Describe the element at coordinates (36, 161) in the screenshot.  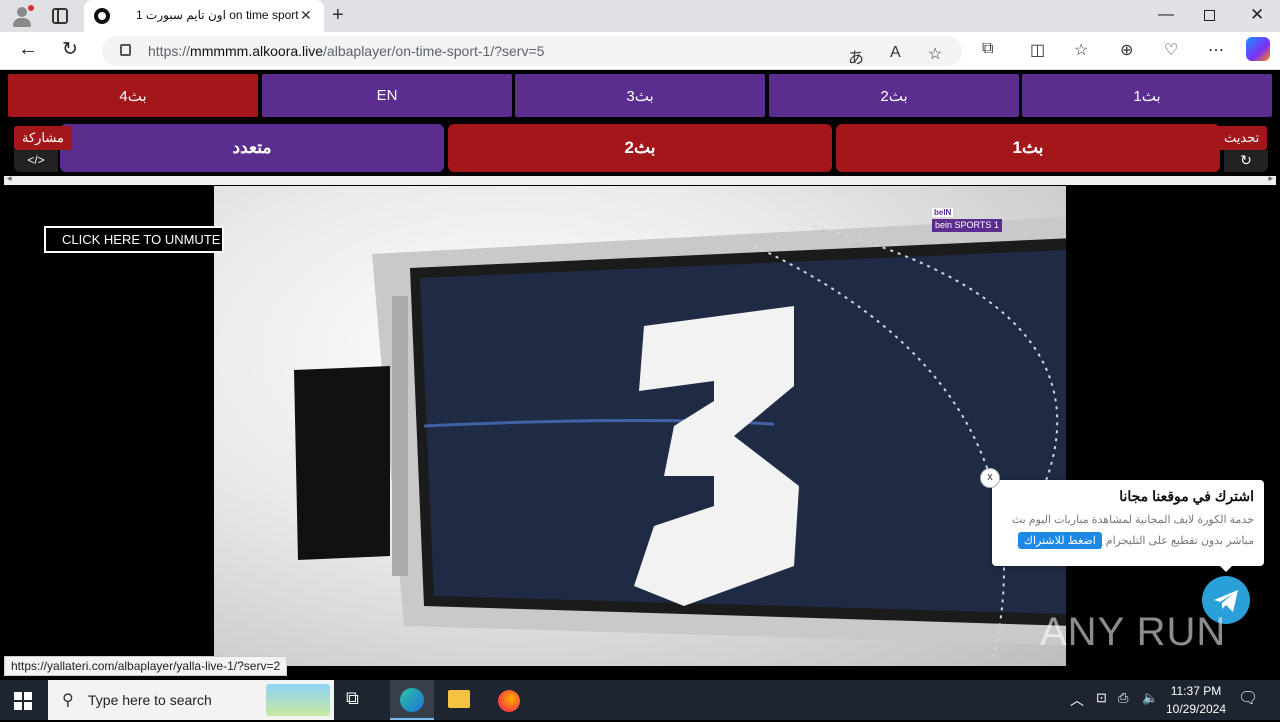
I see `share-icon: </>` at that location.